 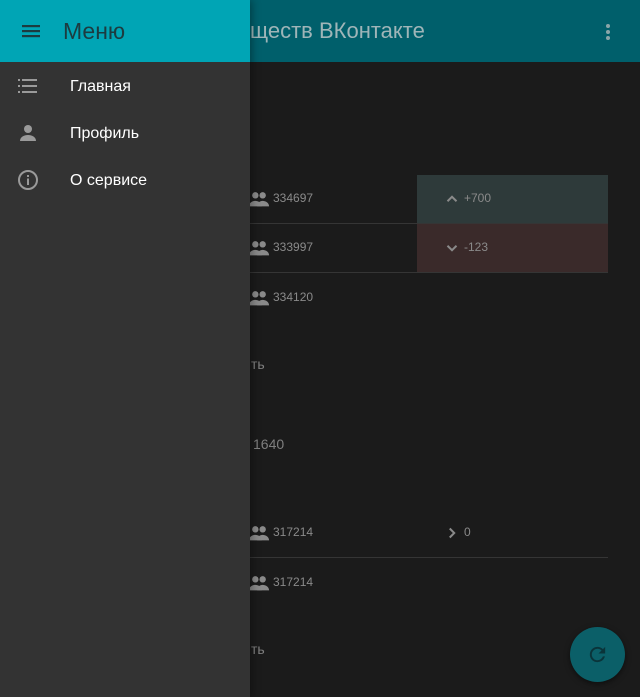 What do you see at coordinates (608, 32) in the screenshot?
I see `more-vert-icon` at bounding box center [608, 32].